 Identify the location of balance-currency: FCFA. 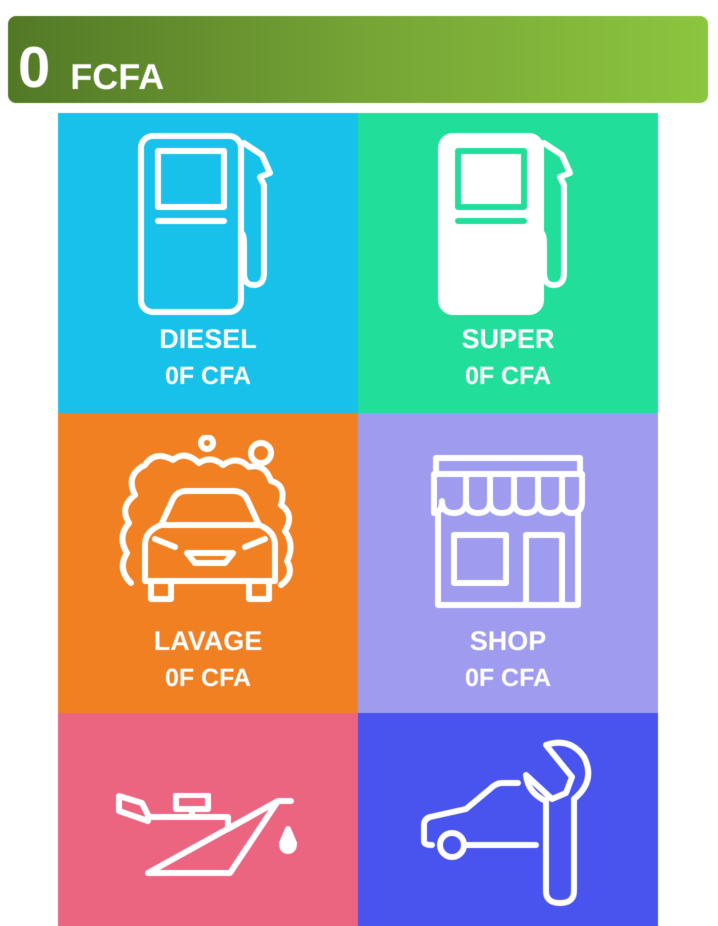
(117, 77).